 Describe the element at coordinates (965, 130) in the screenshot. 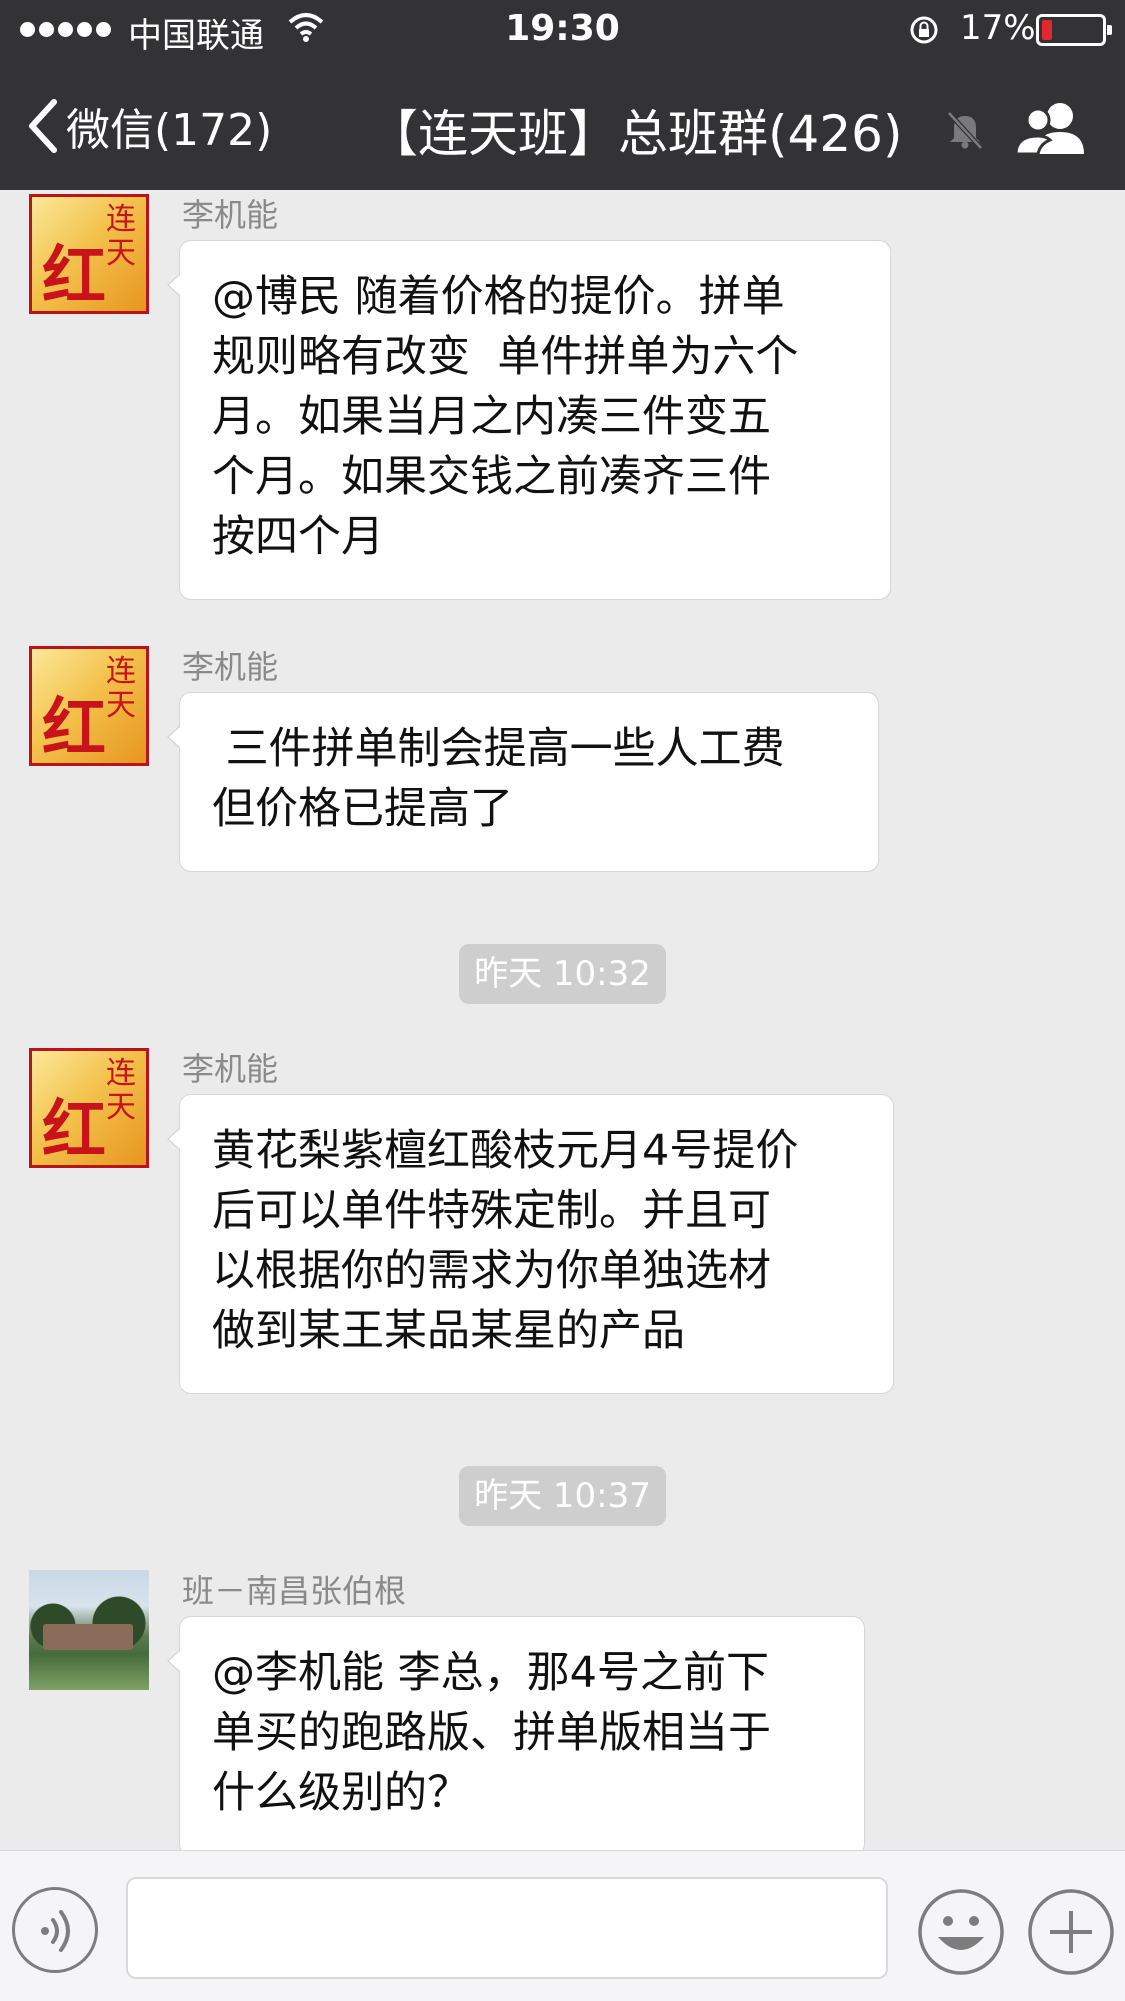

I see `mute-bell-icon` at that location.